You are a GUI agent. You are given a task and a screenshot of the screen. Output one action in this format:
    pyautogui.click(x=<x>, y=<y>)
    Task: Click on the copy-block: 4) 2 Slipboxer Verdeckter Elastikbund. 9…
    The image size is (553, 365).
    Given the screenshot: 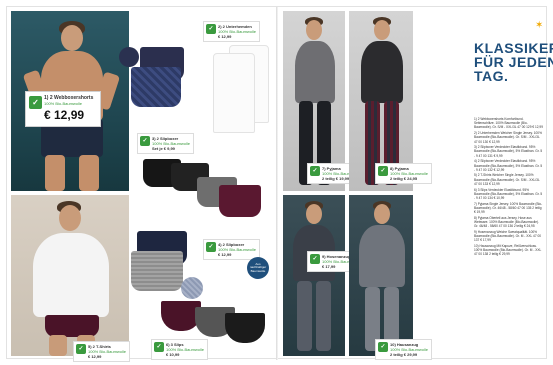 What is the action you would take?
    pyautogui.click(x=508, y=165)
    